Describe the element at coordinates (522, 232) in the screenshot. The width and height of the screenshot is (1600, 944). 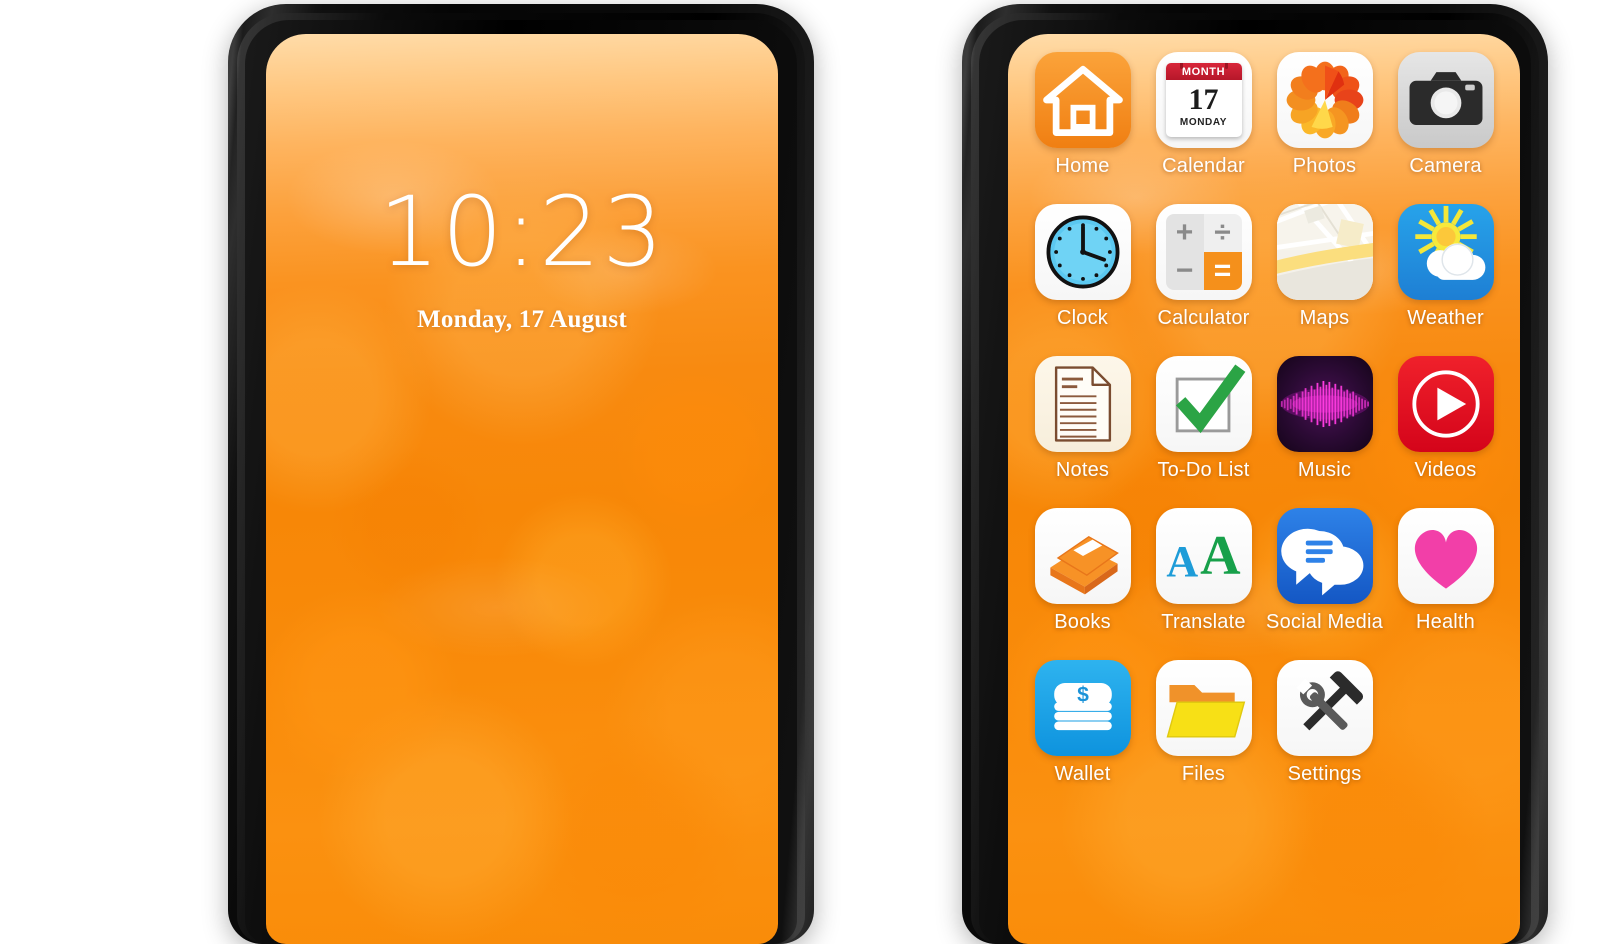
I see `clock-time: 10:23` at that location.